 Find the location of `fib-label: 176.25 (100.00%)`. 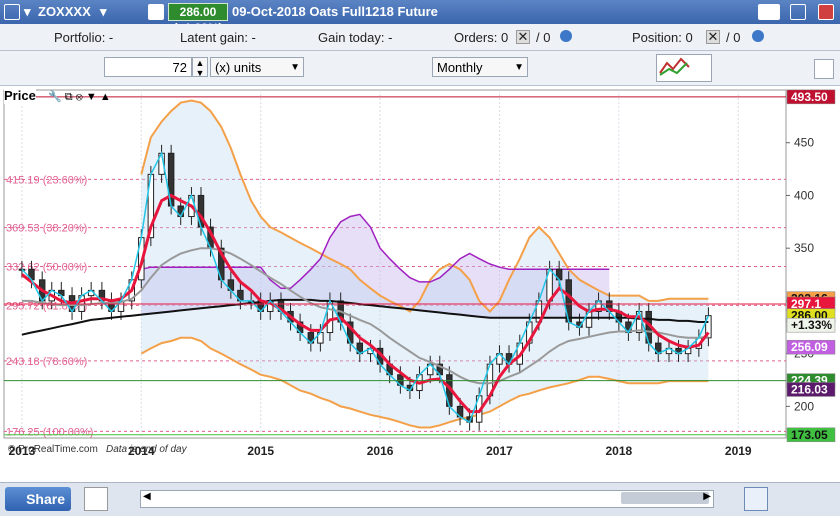

fib-label: 176.25 (100.00%) is located at coordinates (49, 432).